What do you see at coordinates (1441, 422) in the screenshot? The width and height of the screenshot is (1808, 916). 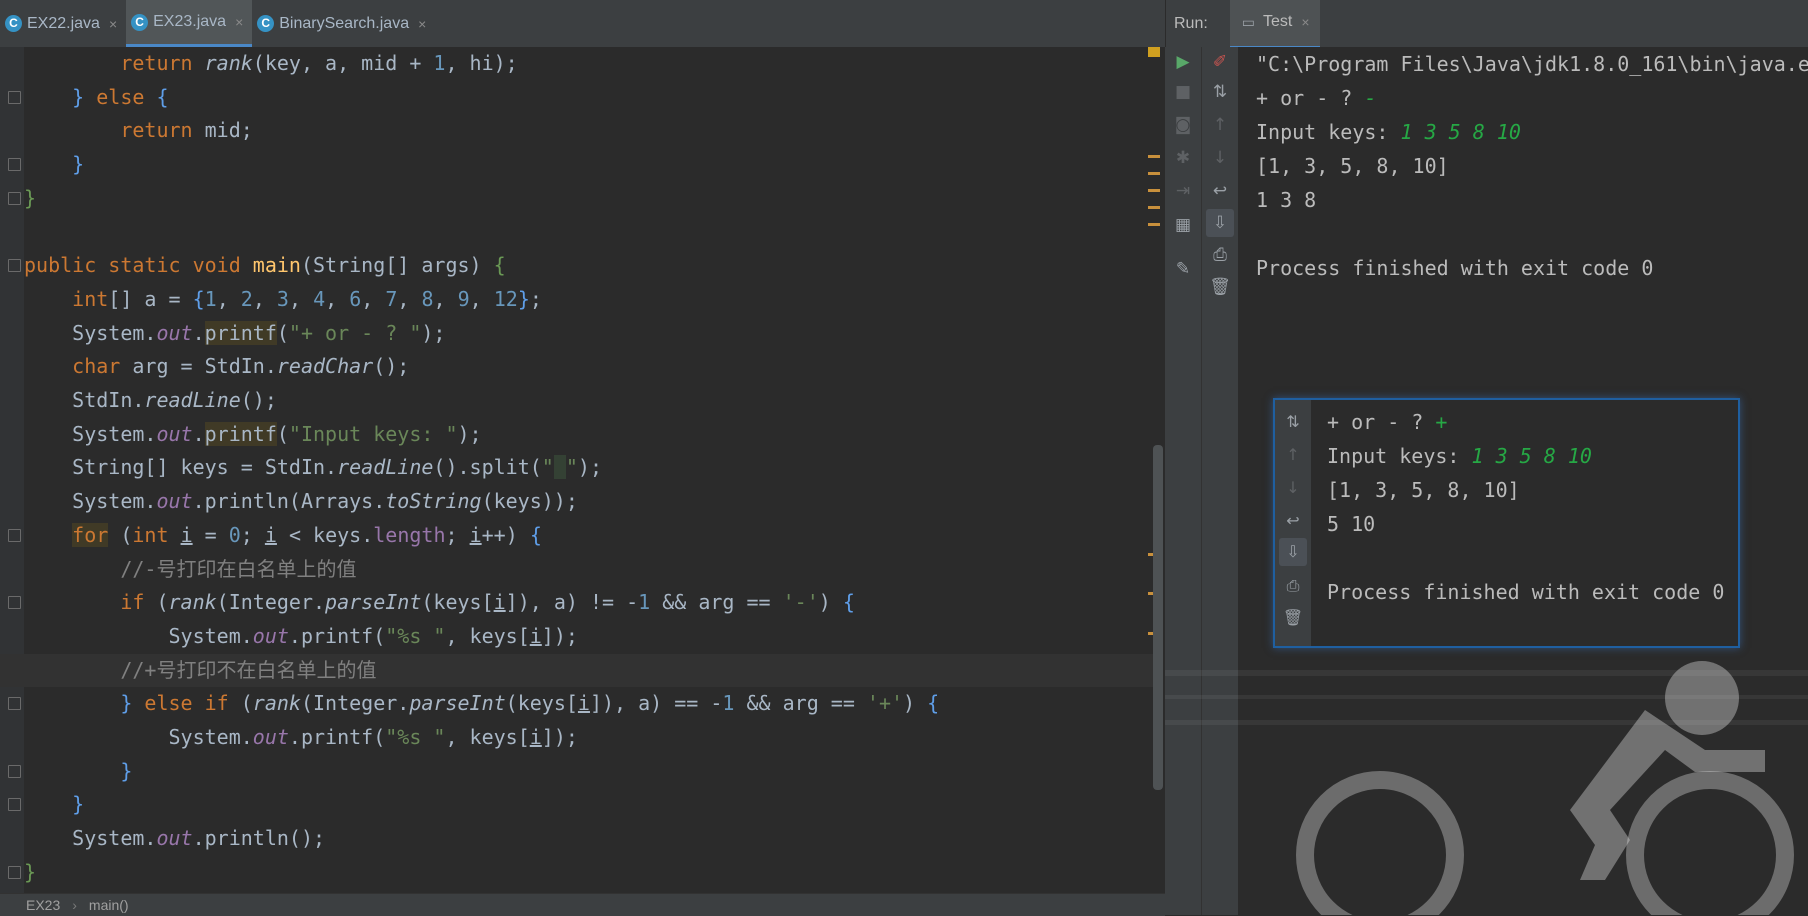 I see `console-user-input: +` at bounding box center [1441, 422].